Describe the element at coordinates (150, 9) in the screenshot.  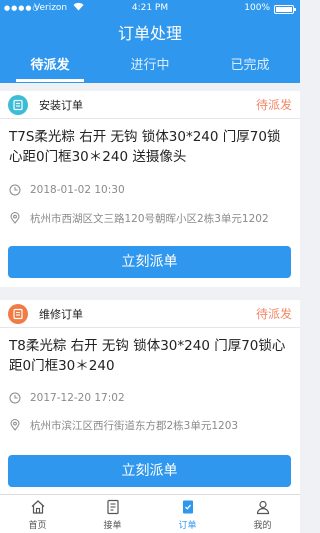
I see `status-bar: ●●●●○ Verizon 4:21 PM 100%` at that location.